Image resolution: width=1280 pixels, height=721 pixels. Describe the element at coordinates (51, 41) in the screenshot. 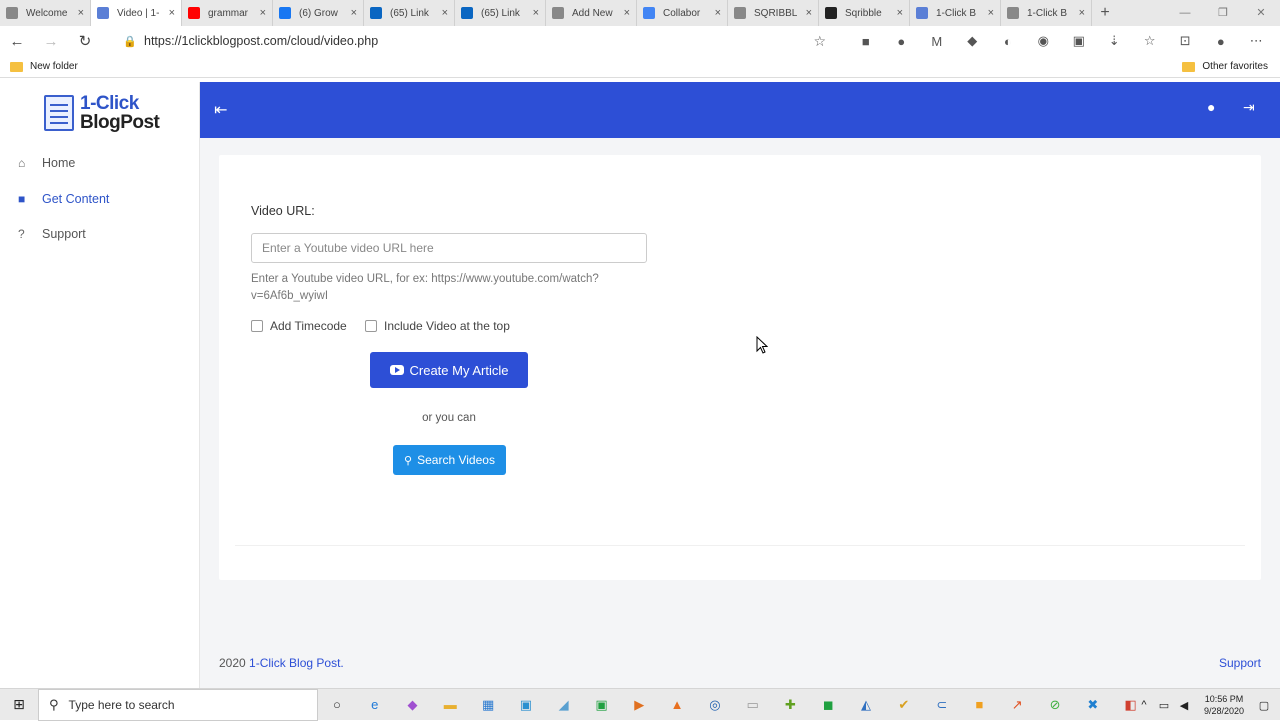

I see `forward-button: →` at that location.